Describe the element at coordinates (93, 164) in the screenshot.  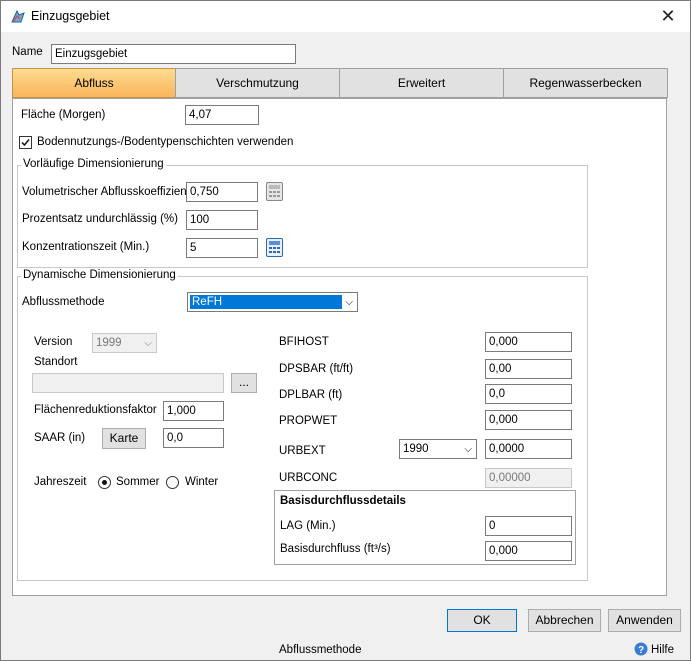
I see `prelim-legend: Vorläufige Dimensionierung` at that location.